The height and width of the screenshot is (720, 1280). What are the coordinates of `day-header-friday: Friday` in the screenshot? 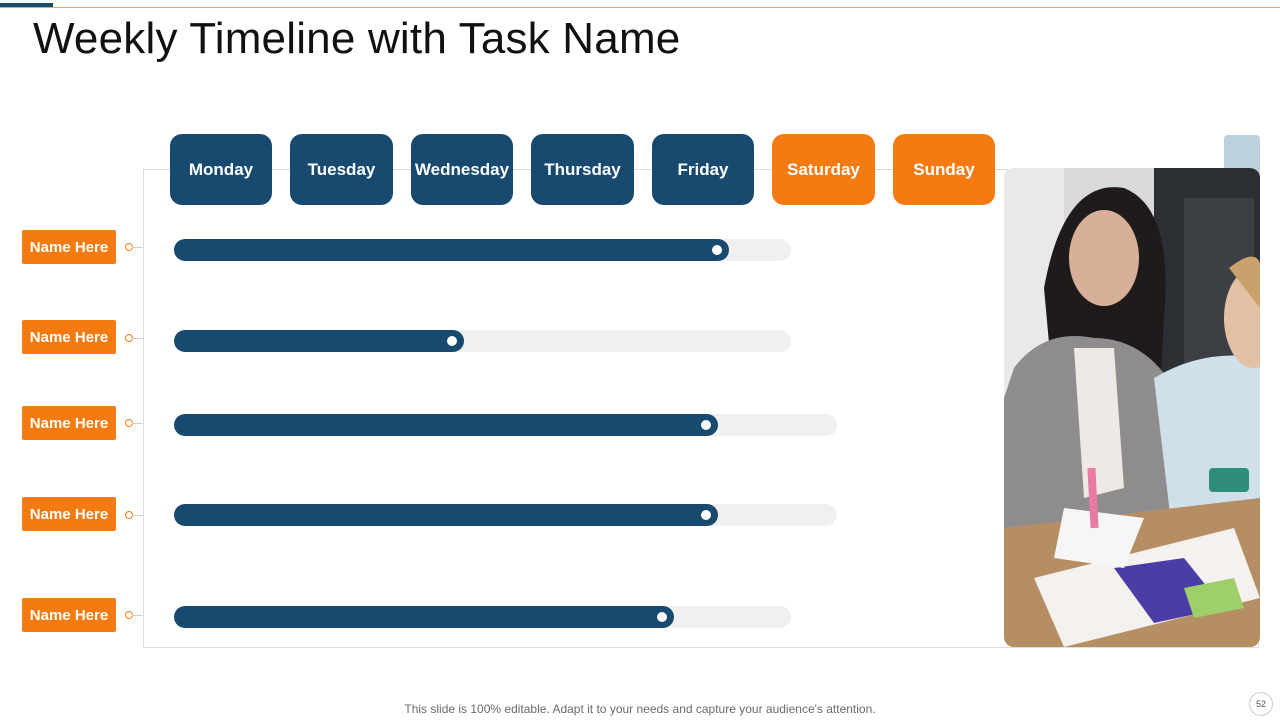 It's located at (703, 169).